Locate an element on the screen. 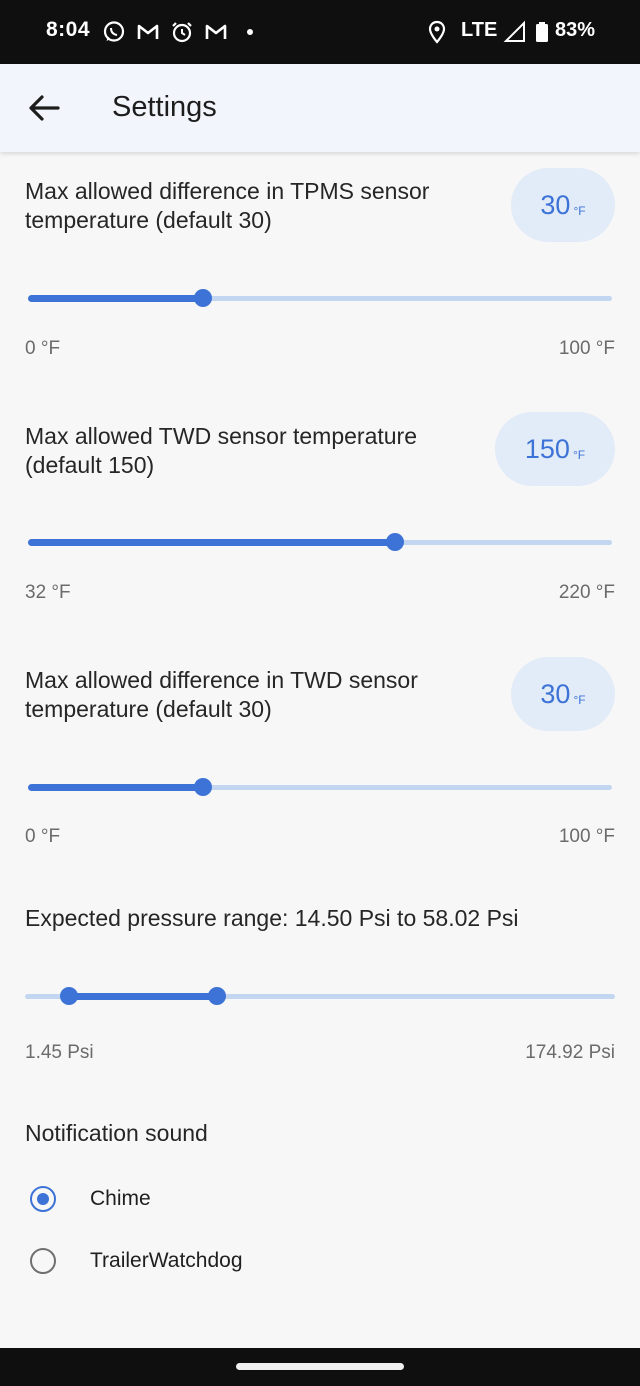 The image size is (640, 1386). tpms-diff-unit: °F is located at coordinates (579, 211).